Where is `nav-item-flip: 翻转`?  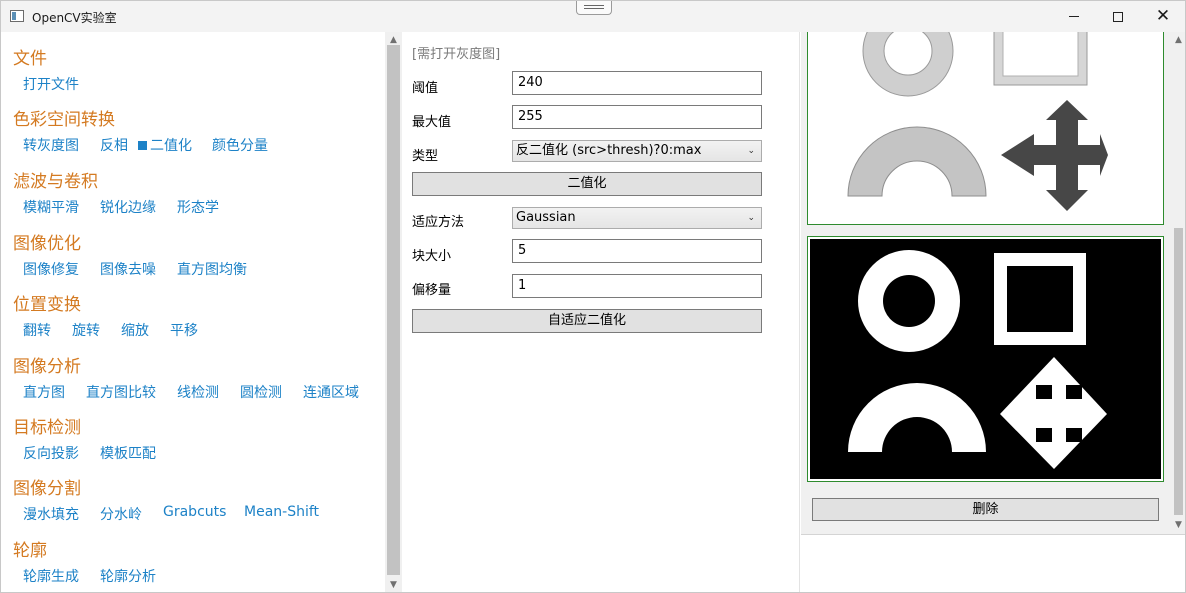
nav-item-flip: 翻转 is located at coordinates (37, 330).